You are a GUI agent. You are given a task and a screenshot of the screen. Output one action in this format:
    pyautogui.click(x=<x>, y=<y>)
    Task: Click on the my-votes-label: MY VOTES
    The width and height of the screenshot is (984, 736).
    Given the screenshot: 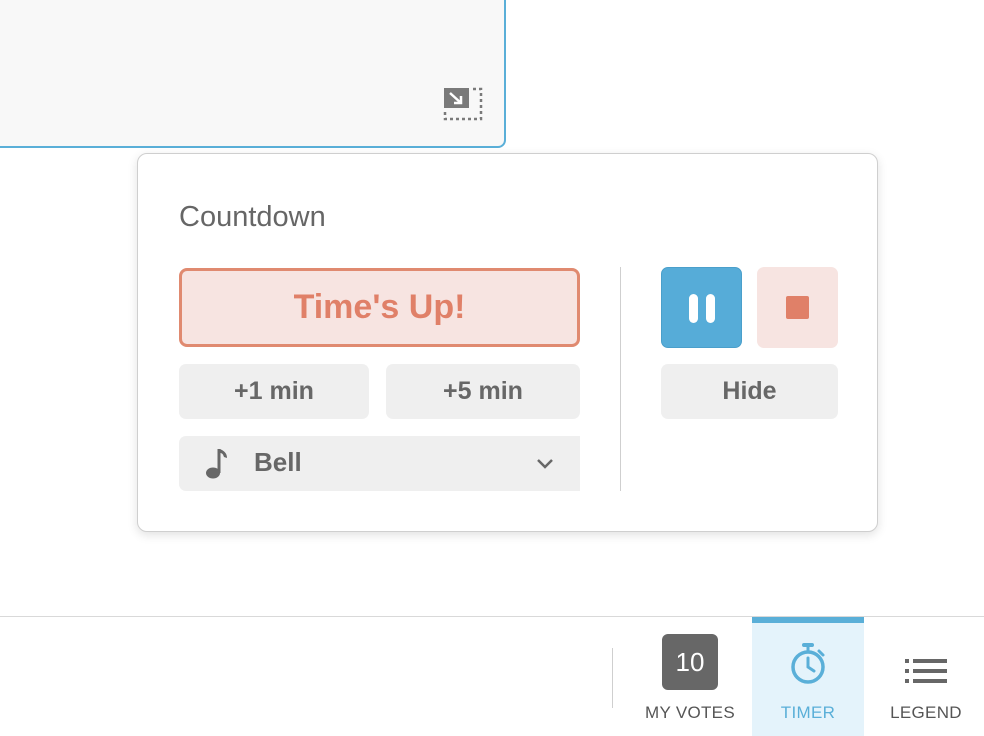 What is the action you would take?
    pyautogui.click(x=690, y=712)
    